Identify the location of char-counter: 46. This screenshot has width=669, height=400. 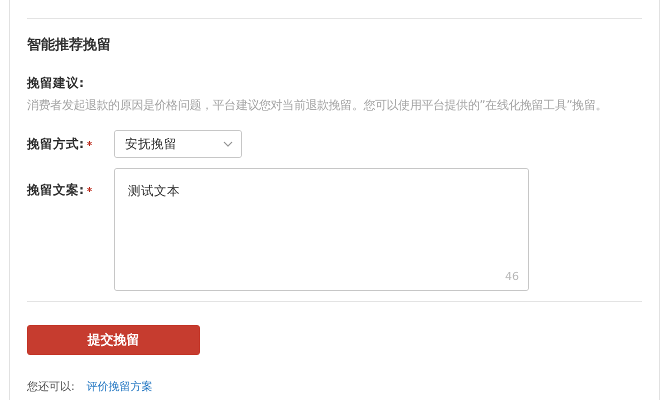
(512, 276).